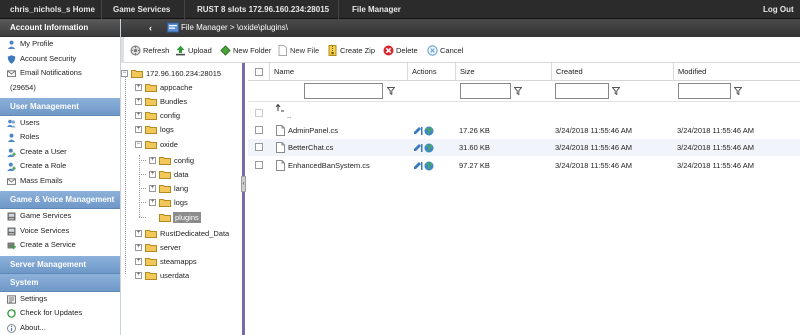 The height and width of the screenshot is (335, 800). Describe the element at coordinates (243, 199) in the screenshot. I see `pane-splitter` at that location.